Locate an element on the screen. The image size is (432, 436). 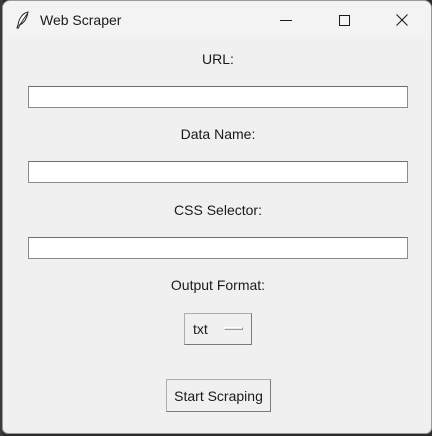
close-icon is located at coordinates (402, 20).